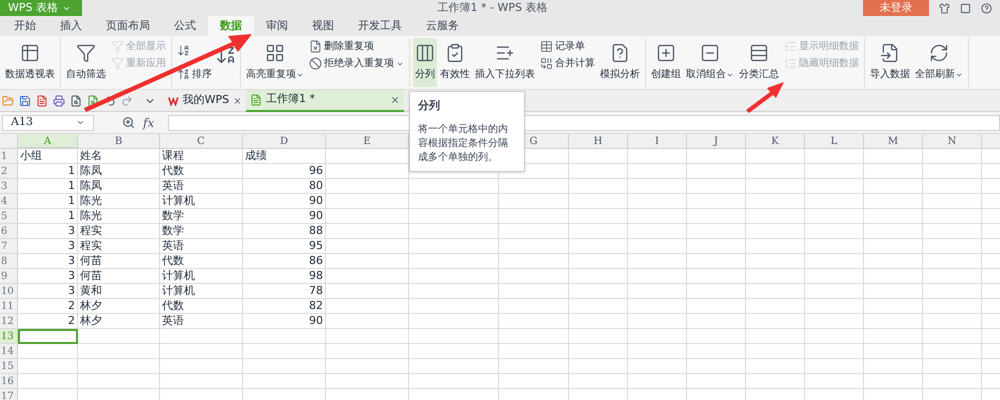 Image resolution: width=1000 pixels, height=400 pixels. What do you see at coordinates (9, 351) in the screenshot?
I see `row-header: 14` at bounding box center [9, 351].